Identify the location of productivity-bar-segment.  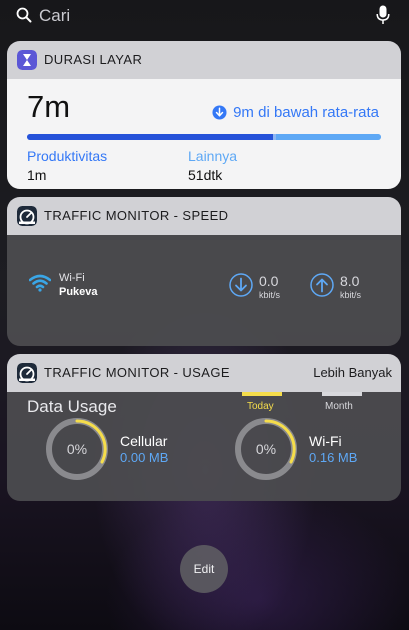
(150, 137).